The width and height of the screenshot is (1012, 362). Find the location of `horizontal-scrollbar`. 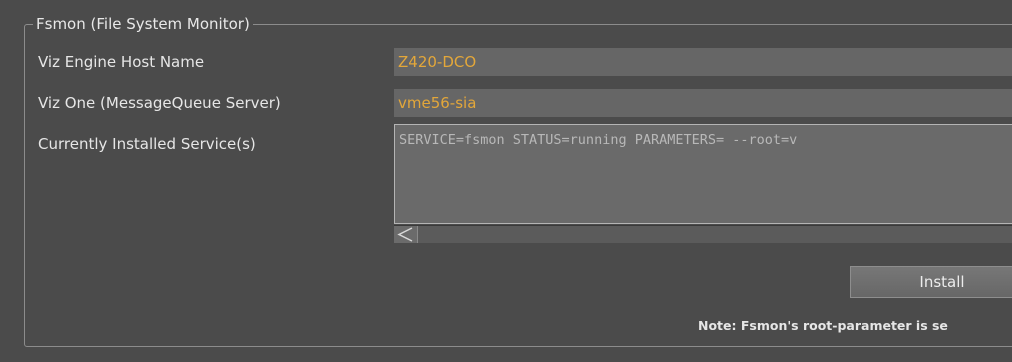

horizontal-scrollbar is located at coordinates (703, 234).